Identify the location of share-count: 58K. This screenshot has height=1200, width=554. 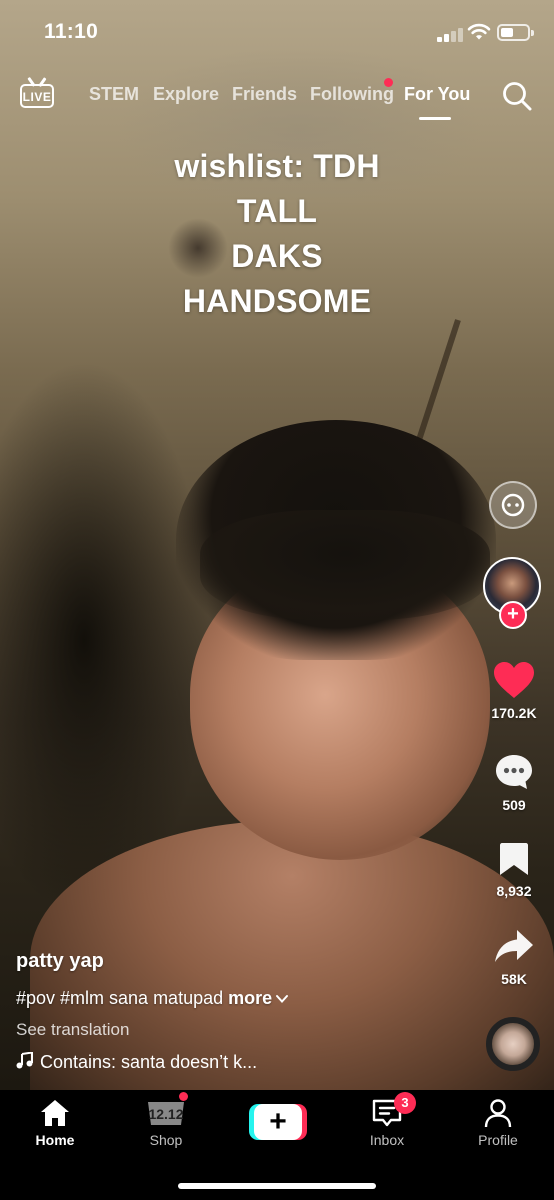
(514, 979).